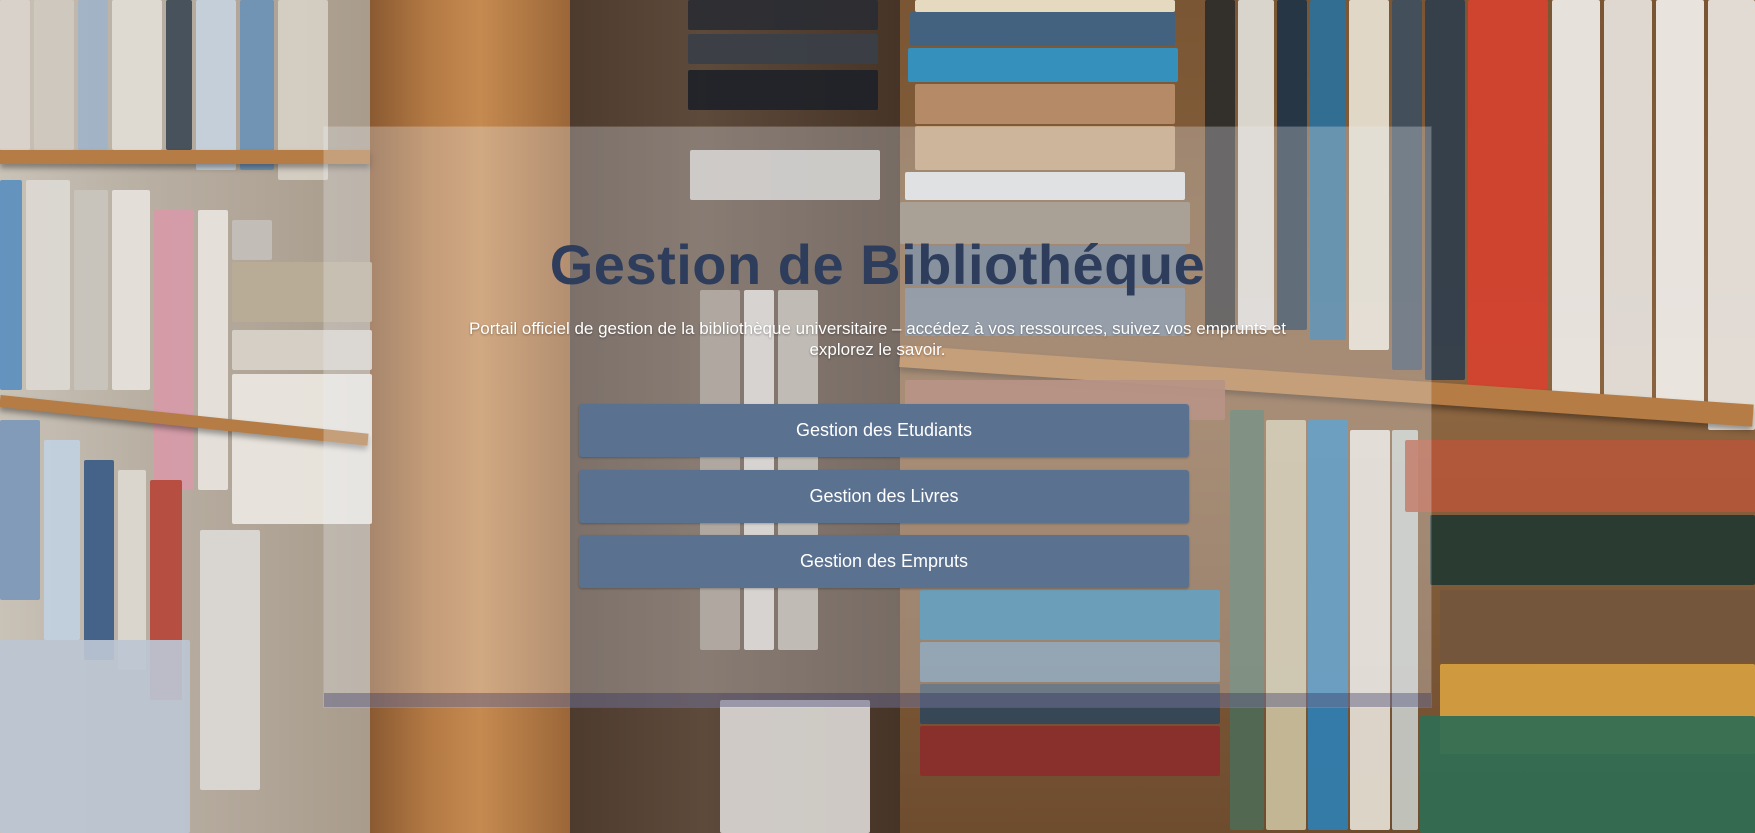  Describe the element at coordinates (877, 700) in the screenshot. I see `panel-bottom-shadow` at that location.